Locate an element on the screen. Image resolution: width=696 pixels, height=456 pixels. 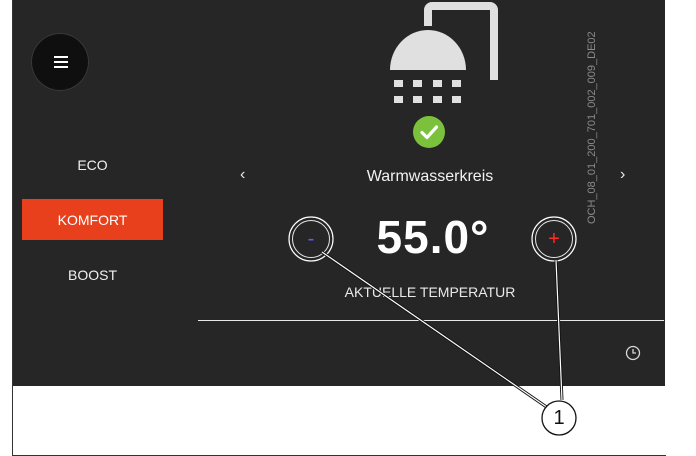
menu-button is located at coordinates (60, 62).